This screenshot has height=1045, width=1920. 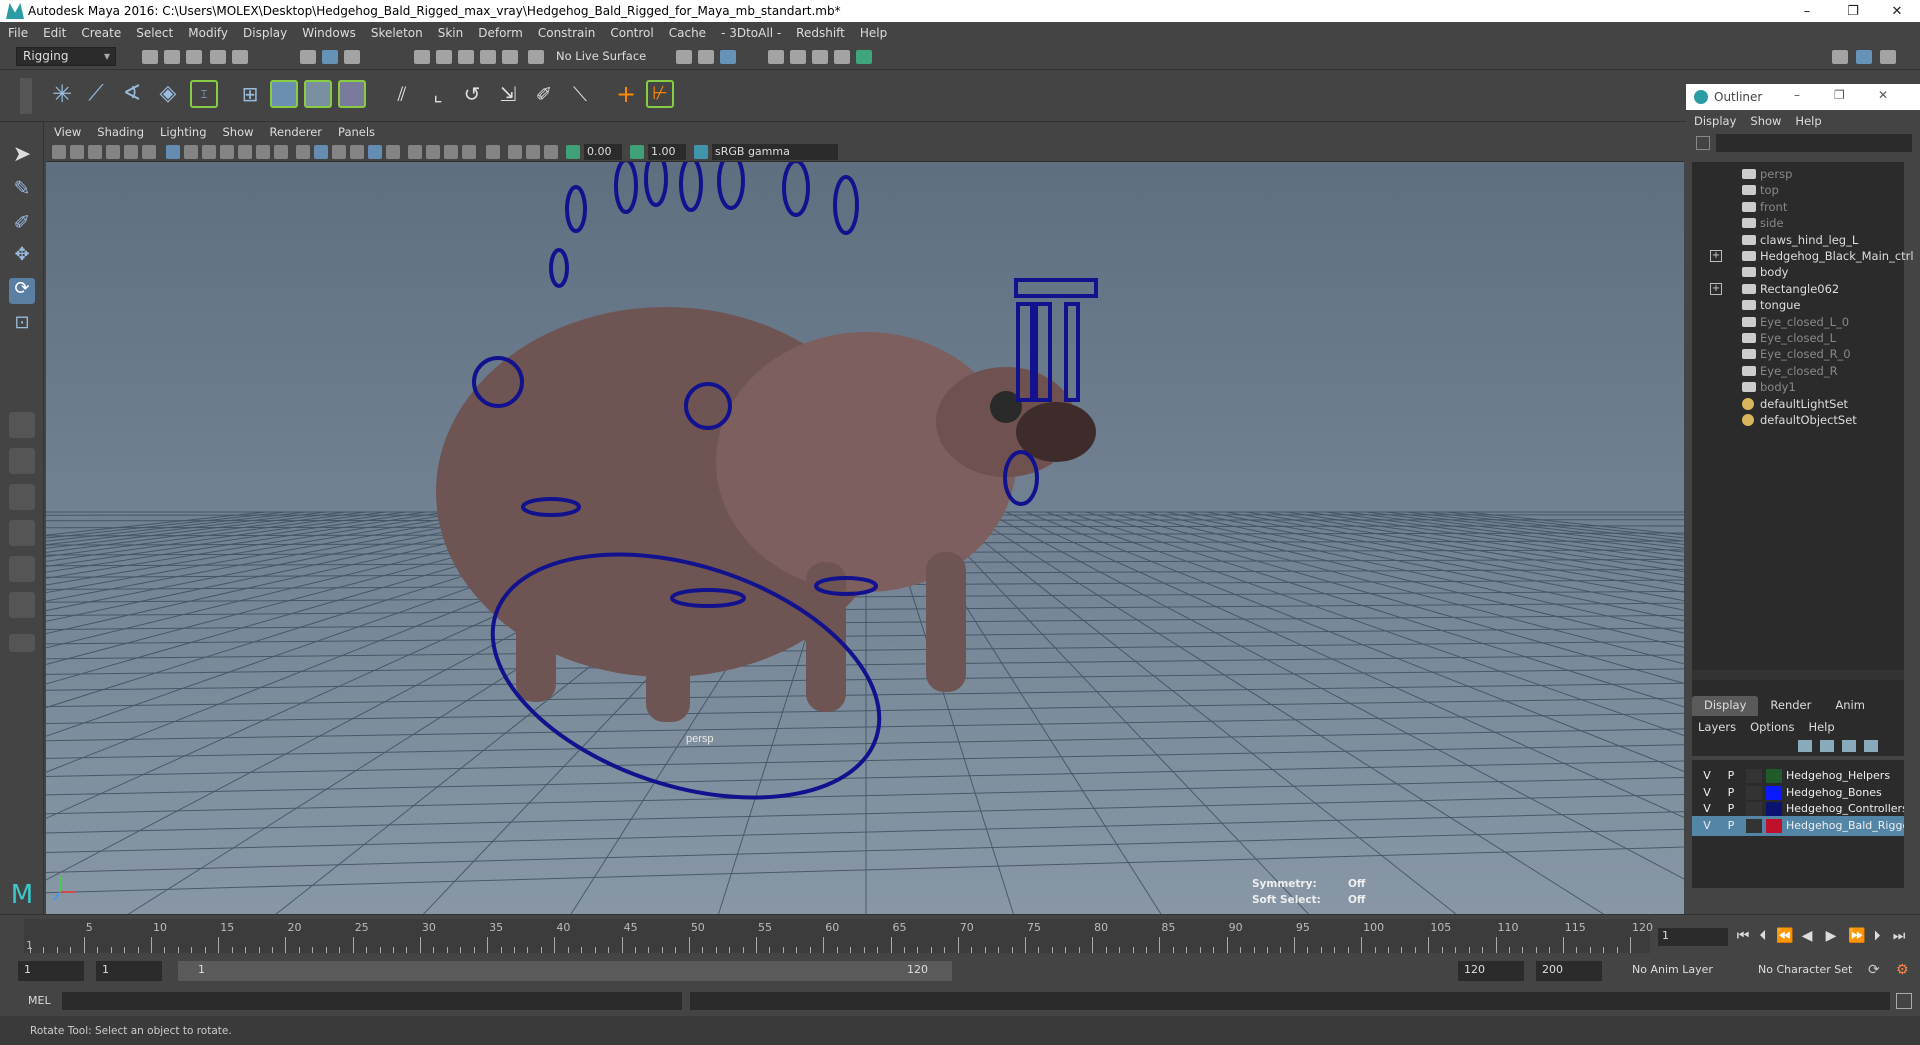 What do you see at coordinates (751, 33) in the screenshot?
I see `menu-3dtoall: - 3DtoAll -` at bounding box center [751, 33].